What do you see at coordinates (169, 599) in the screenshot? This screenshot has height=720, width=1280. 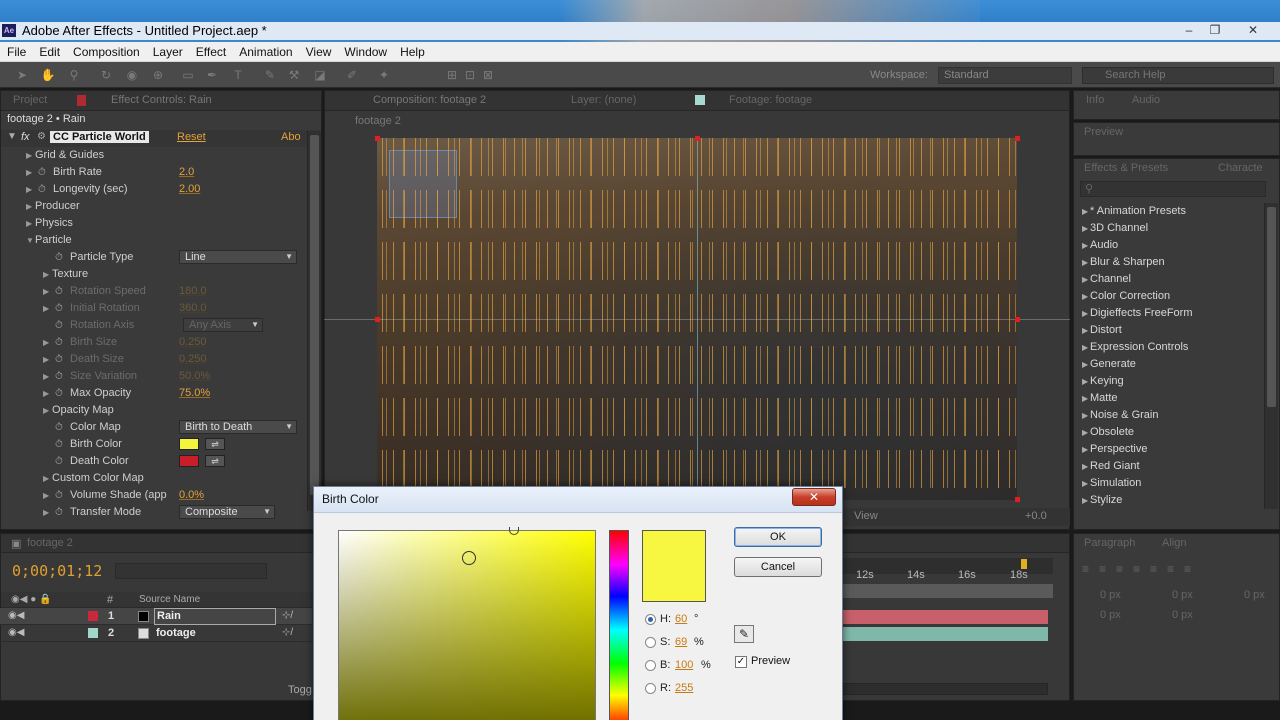 I see `col-source-name: Source Name` at bounding box center [169, 599].